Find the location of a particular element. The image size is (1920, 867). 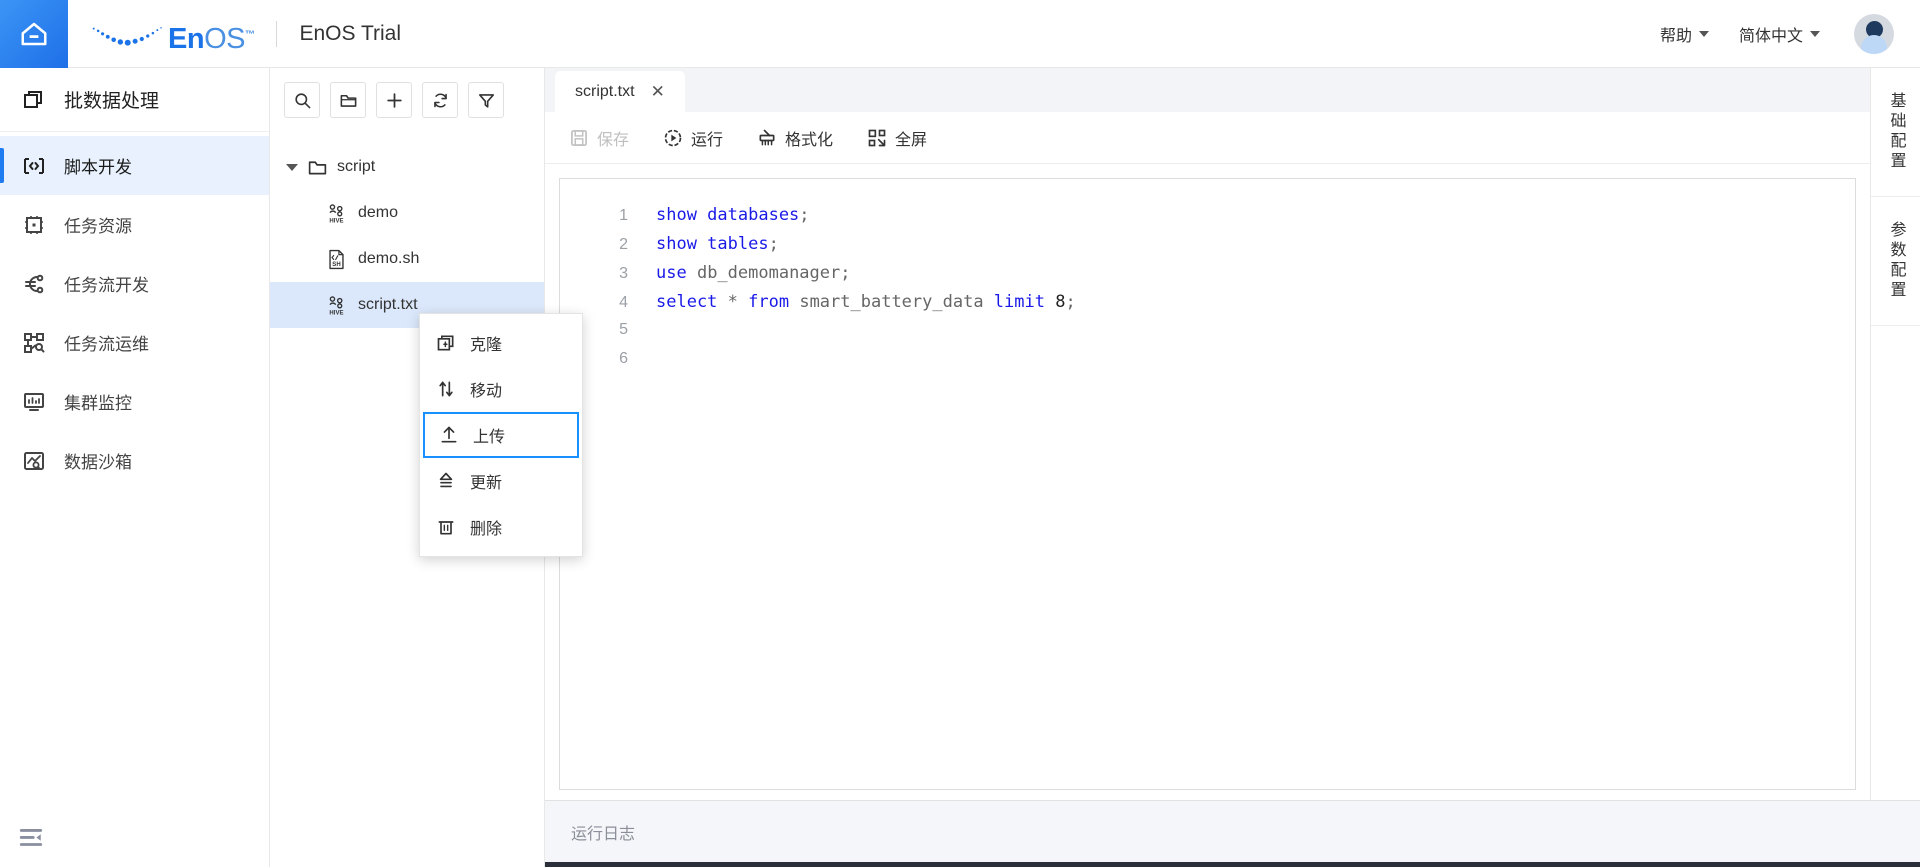

enos-wordmark: EnOS™ is located at coordinates (211, 38).